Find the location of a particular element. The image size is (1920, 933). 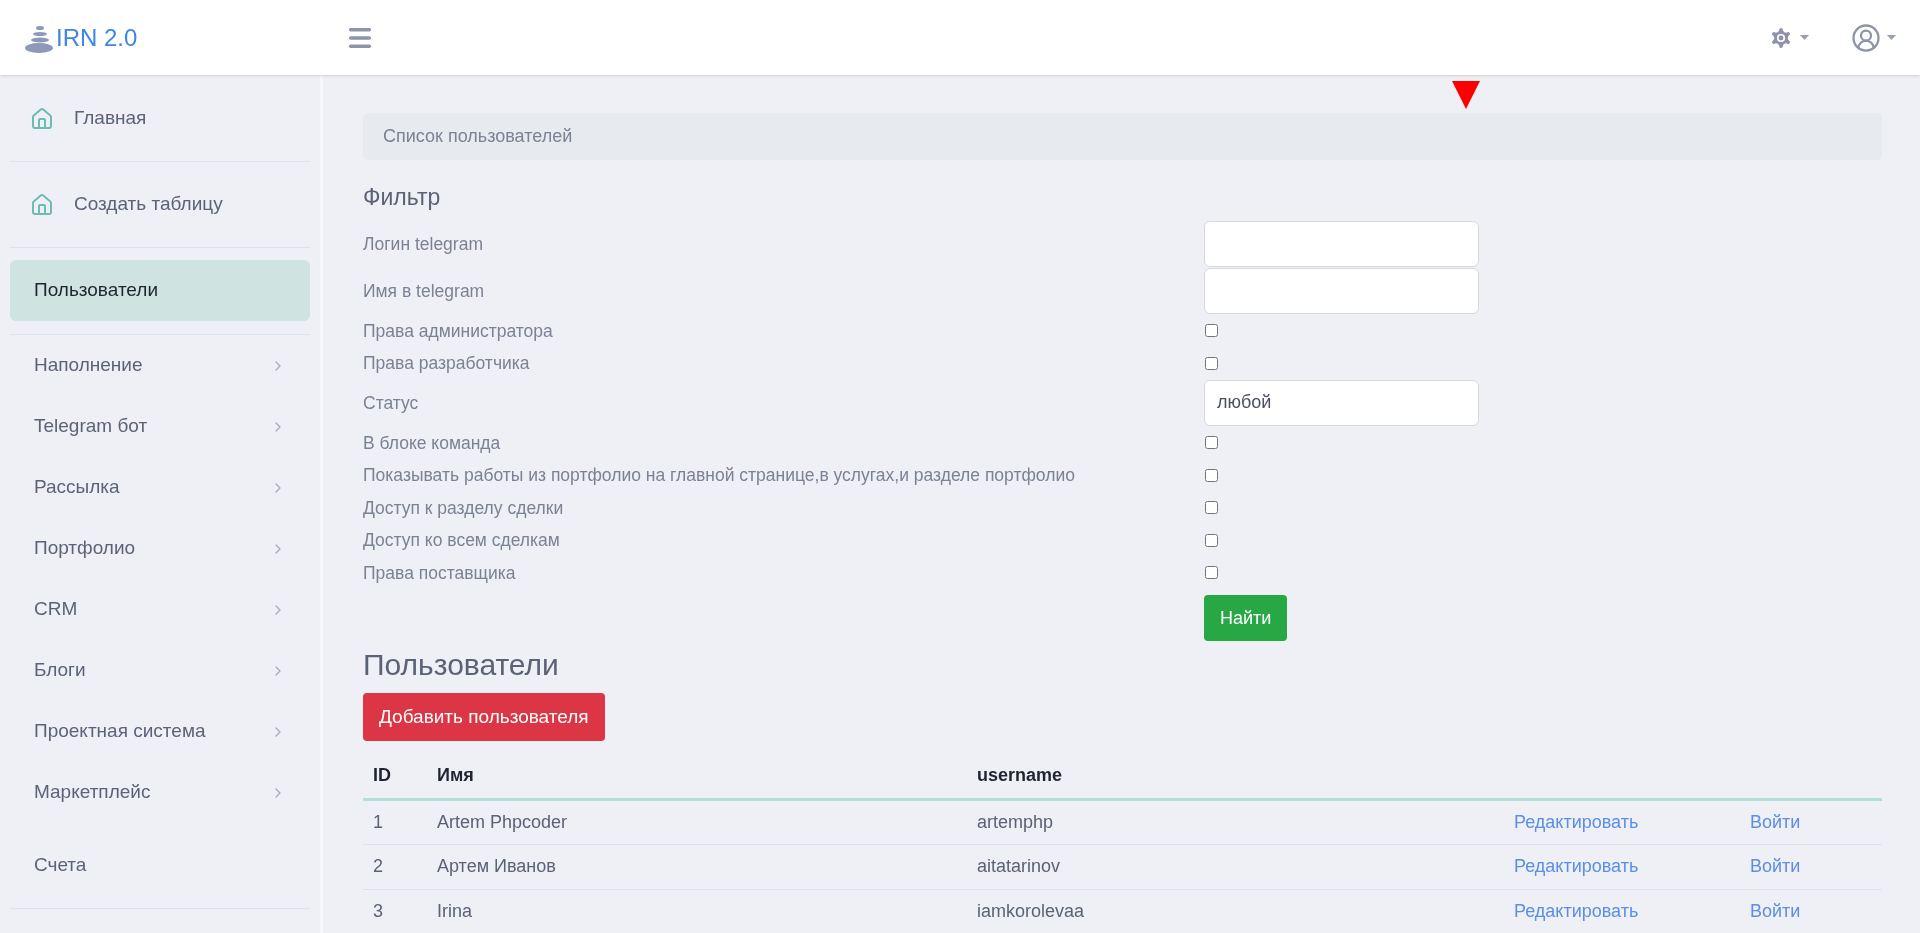

sidebar-item: CRM is located at coordinates (160, 609).